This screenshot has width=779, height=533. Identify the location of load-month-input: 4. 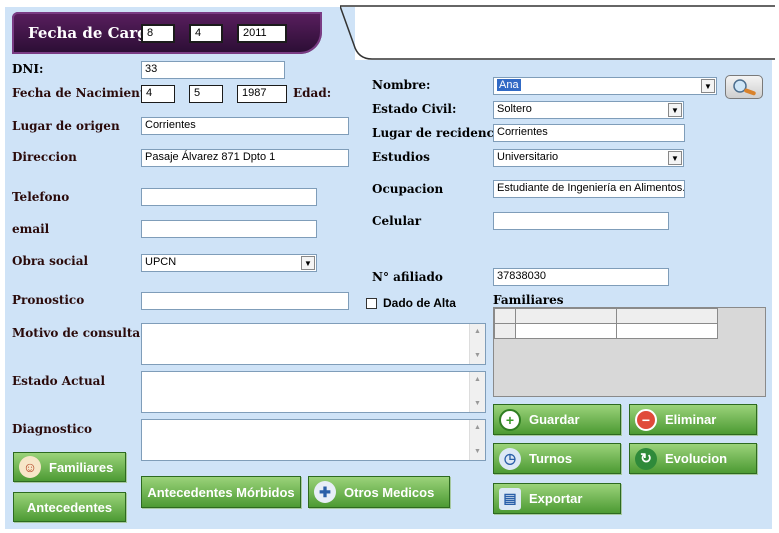
(206, 33).